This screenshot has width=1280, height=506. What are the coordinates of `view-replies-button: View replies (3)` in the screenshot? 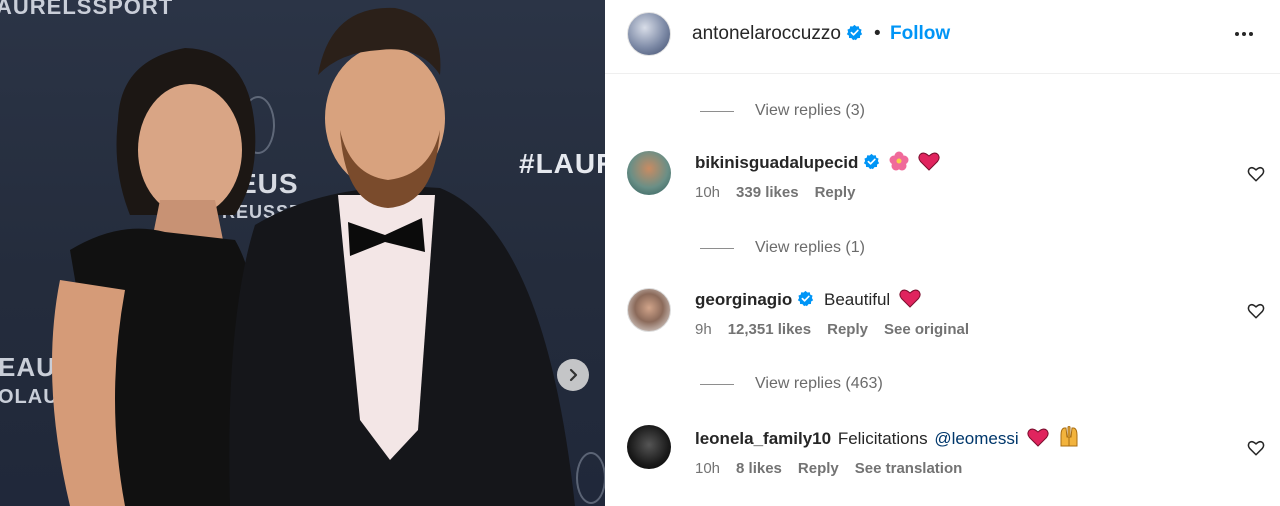 It's located at (782, 111).